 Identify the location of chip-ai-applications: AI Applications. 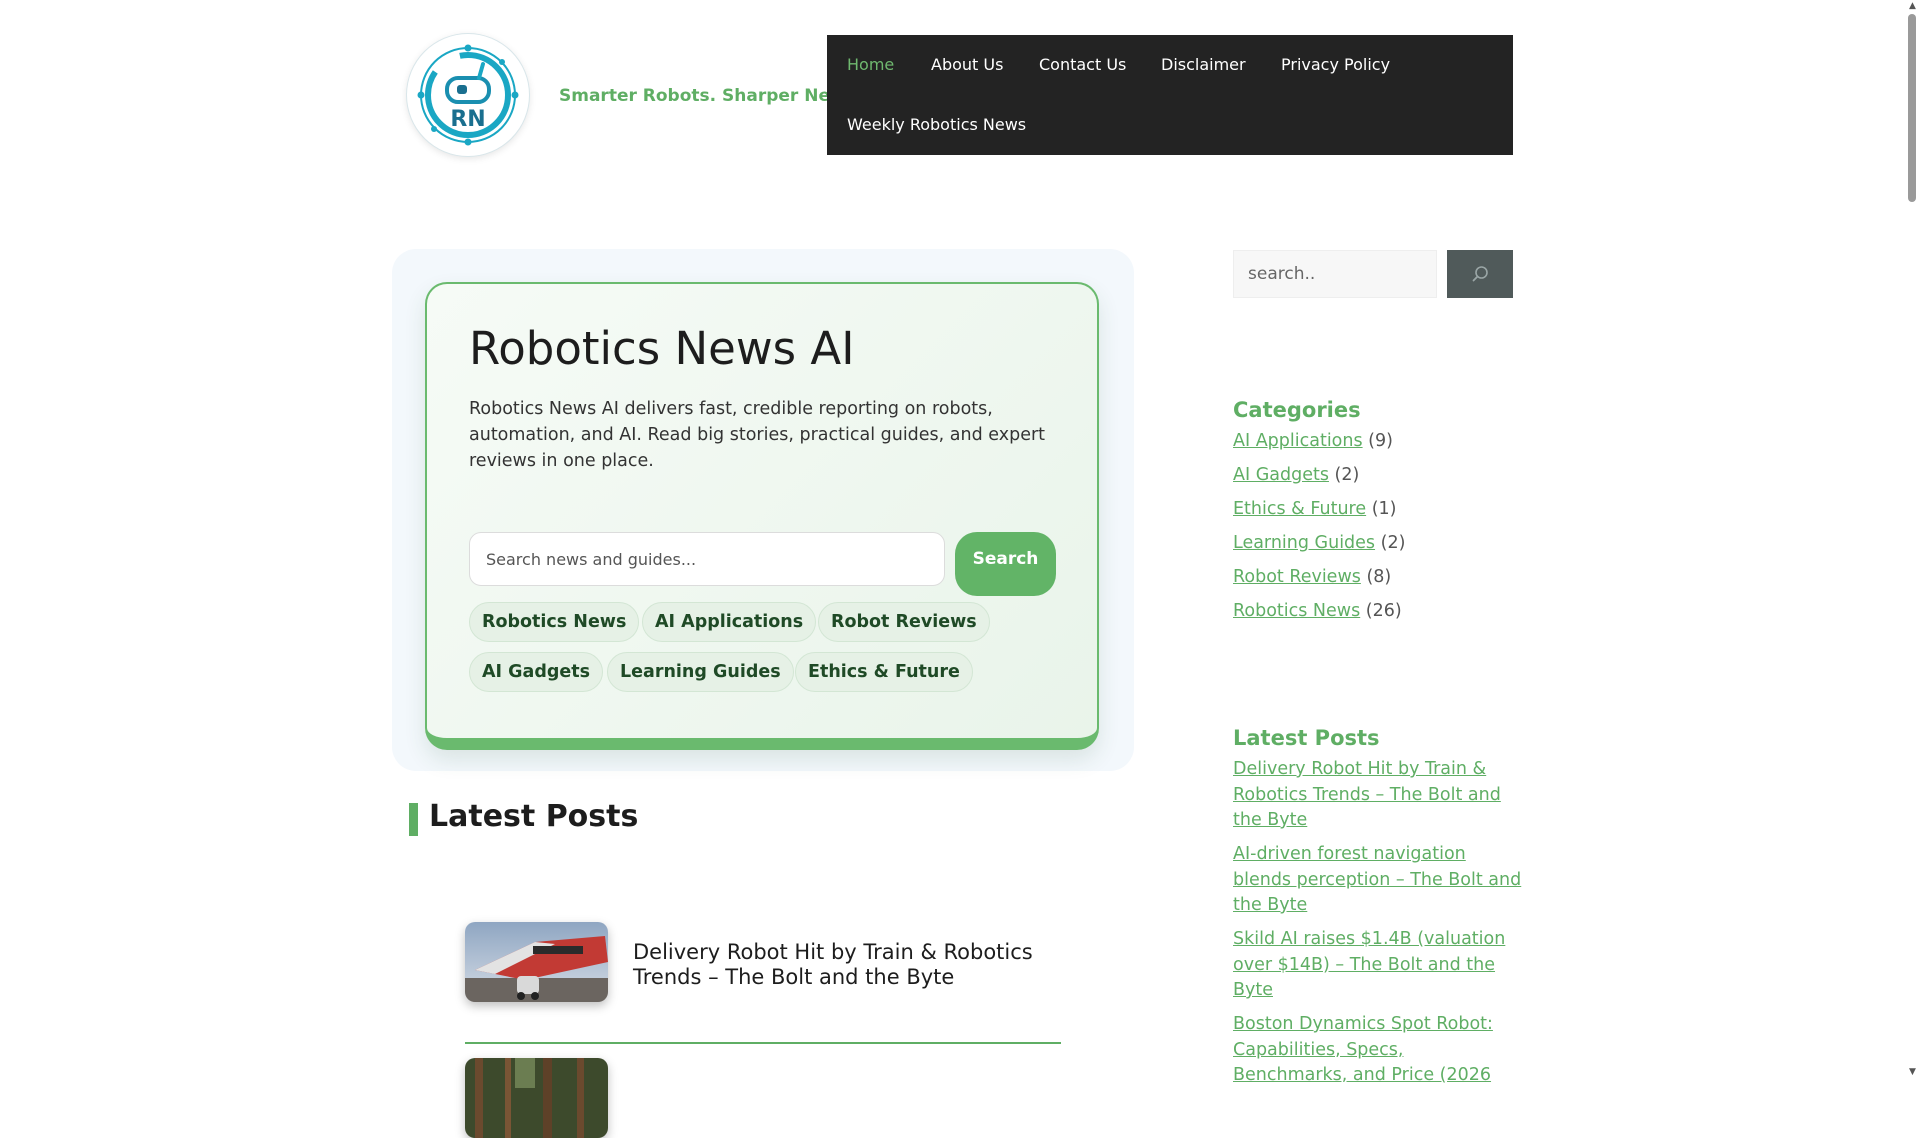
(729, 622).